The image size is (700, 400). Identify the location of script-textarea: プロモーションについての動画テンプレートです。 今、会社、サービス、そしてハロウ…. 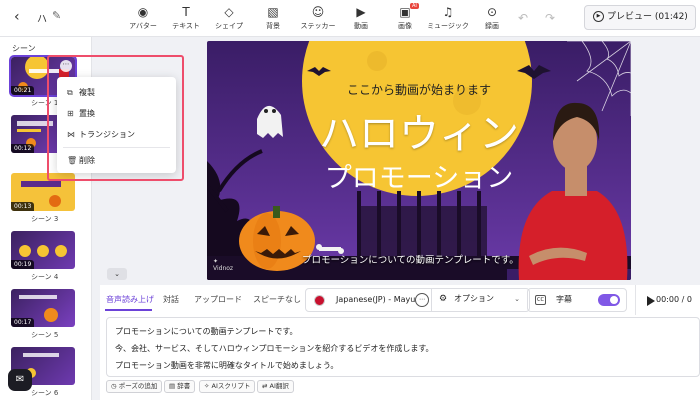
(403, 347).